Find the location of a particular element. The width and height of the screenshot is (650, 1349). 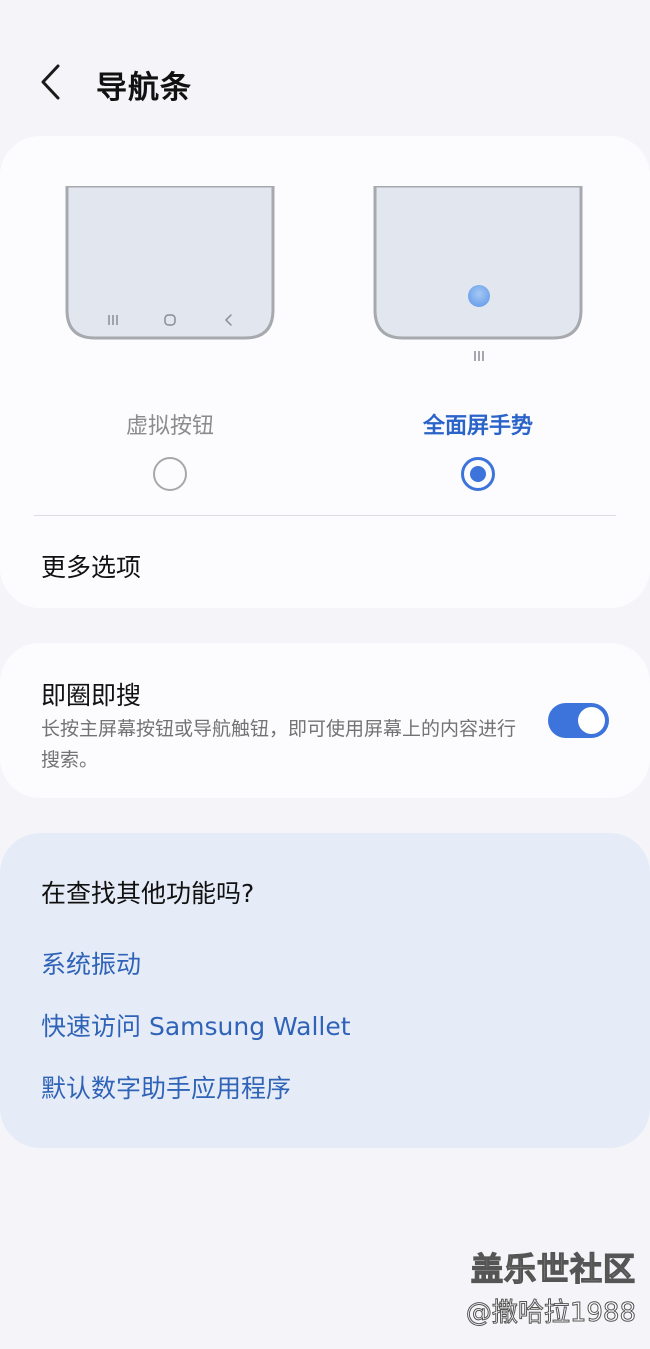

circle-to-search-card: 即圈即搜 长按主屏幕按钮或导航触钮，即可使用屏幕上的内容进行搜索。 is located at coordinates (325, 720).